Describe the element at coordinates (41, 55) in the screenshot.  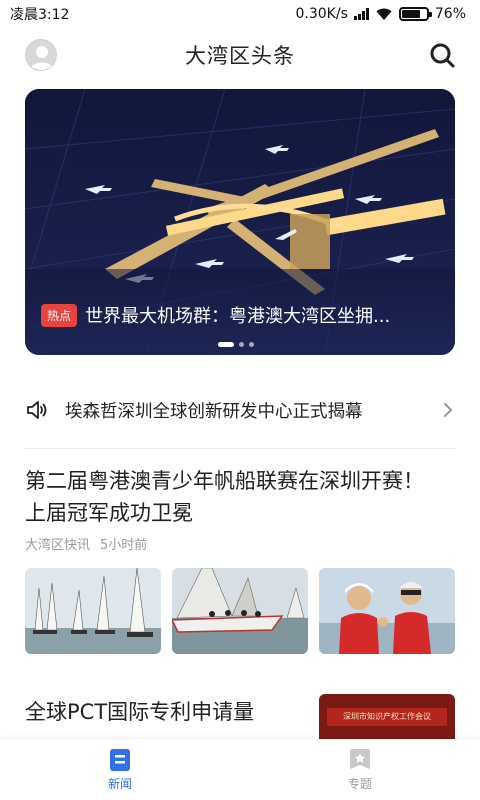
I see `user-avatar-icon` at that location.